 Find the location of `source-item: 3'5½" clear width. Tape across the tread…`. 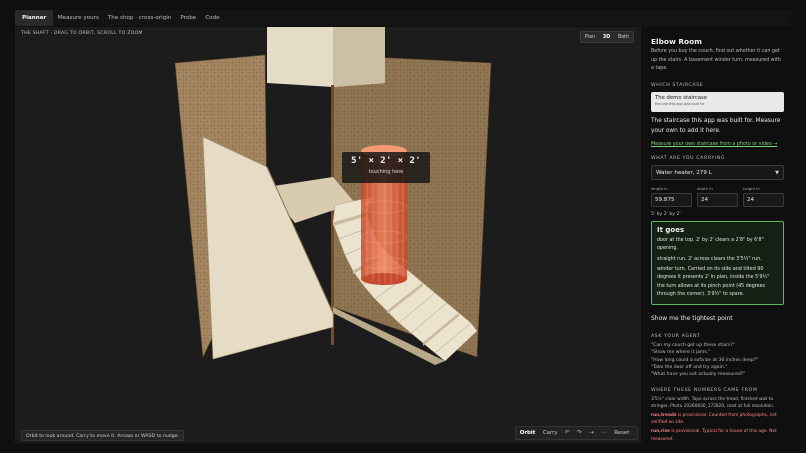

source-item: 3'5½" clear width. Tape across the tread… is located at coordinates (717, 403).